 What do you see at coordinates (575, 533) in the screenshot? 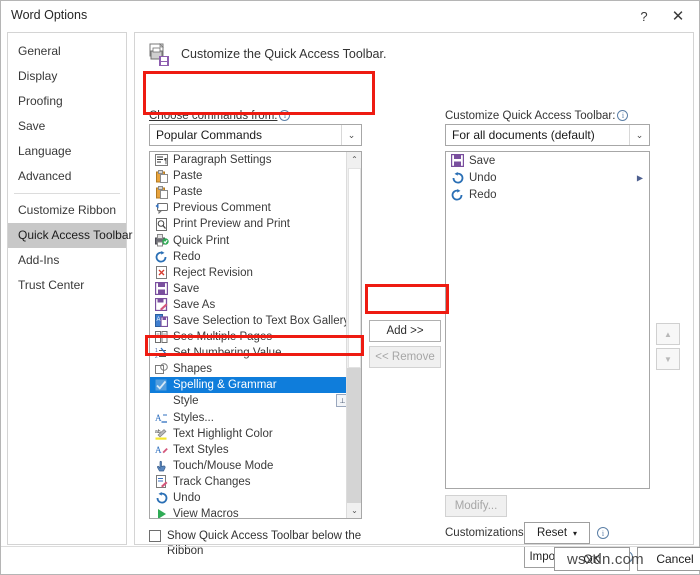
I see `chevron-down-icon: ▾` at bounding box center [575, 533].